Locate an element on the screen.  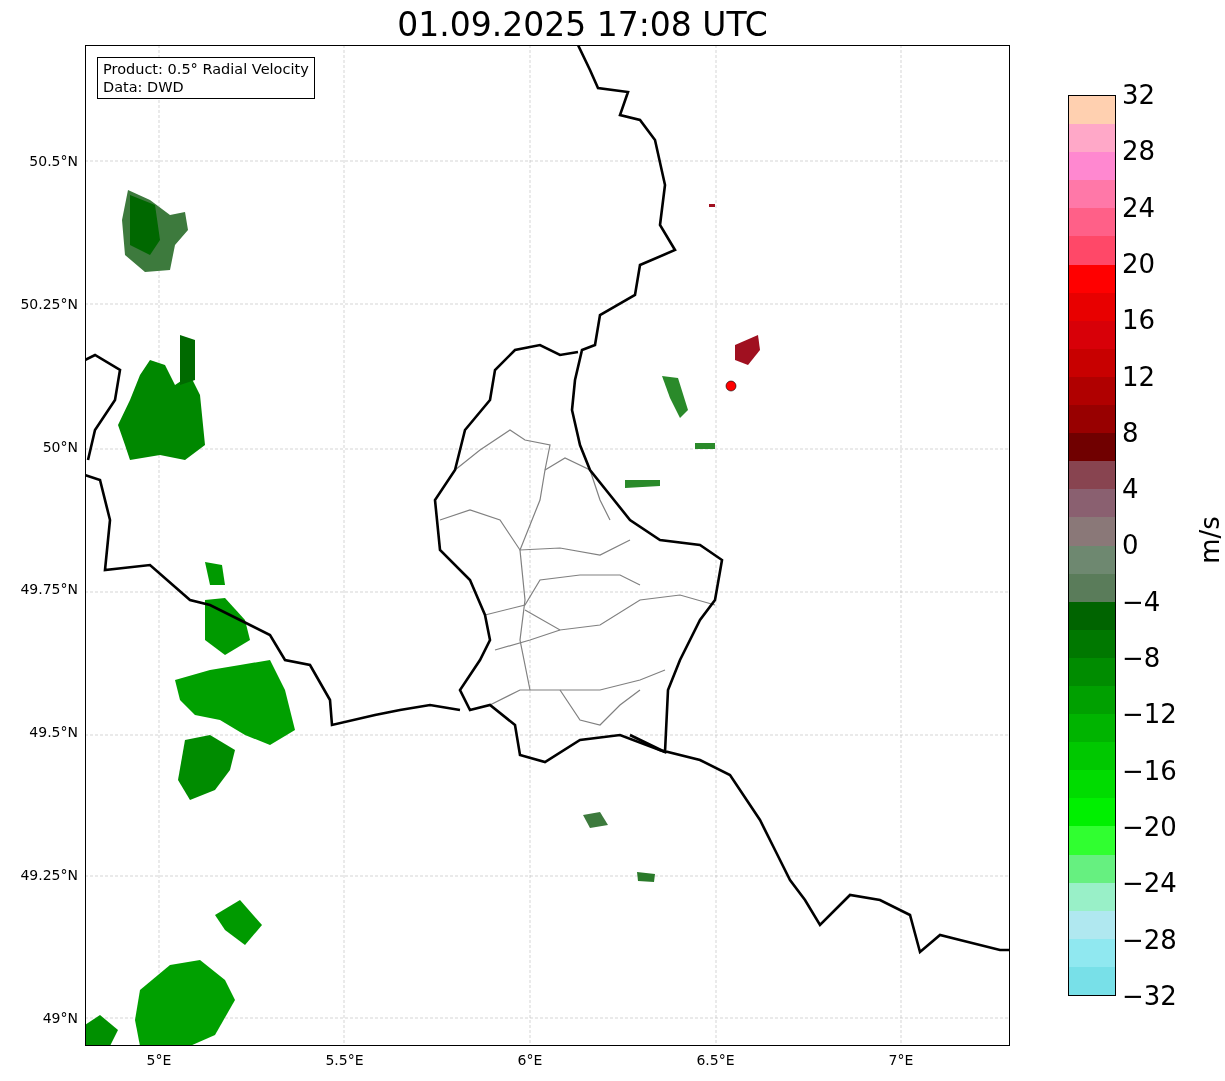
colorbar-tick-label: −16 is located at coordinates (1149, 770).